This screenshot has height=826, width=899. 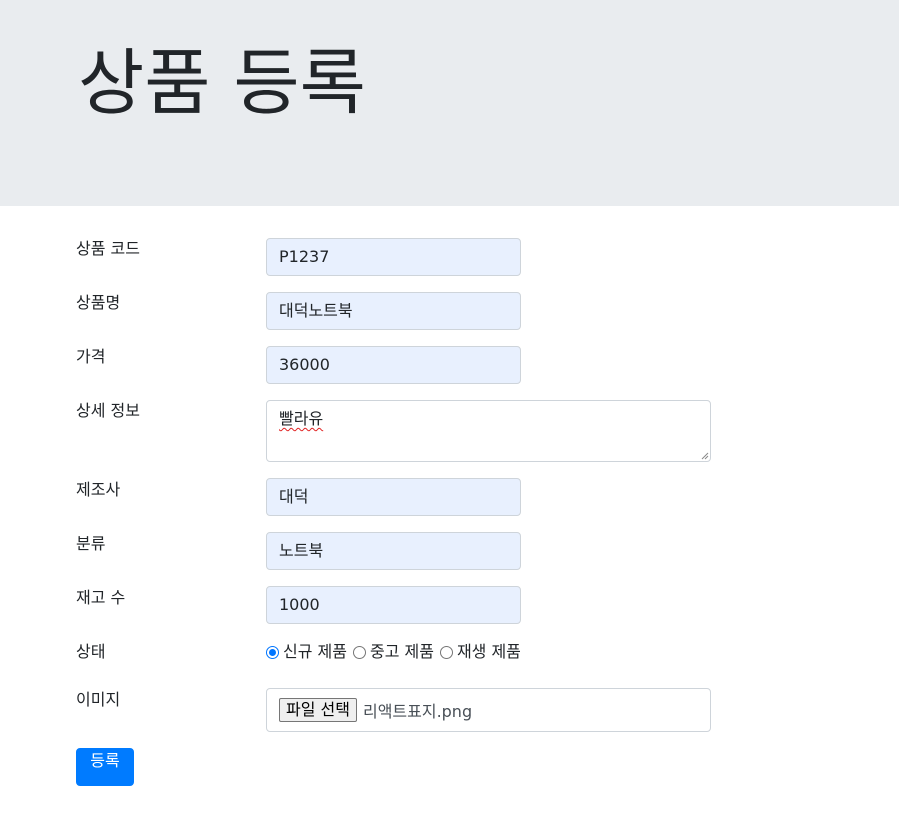 I want to click on product-code-input: P1237, so click(x=393, y=257).